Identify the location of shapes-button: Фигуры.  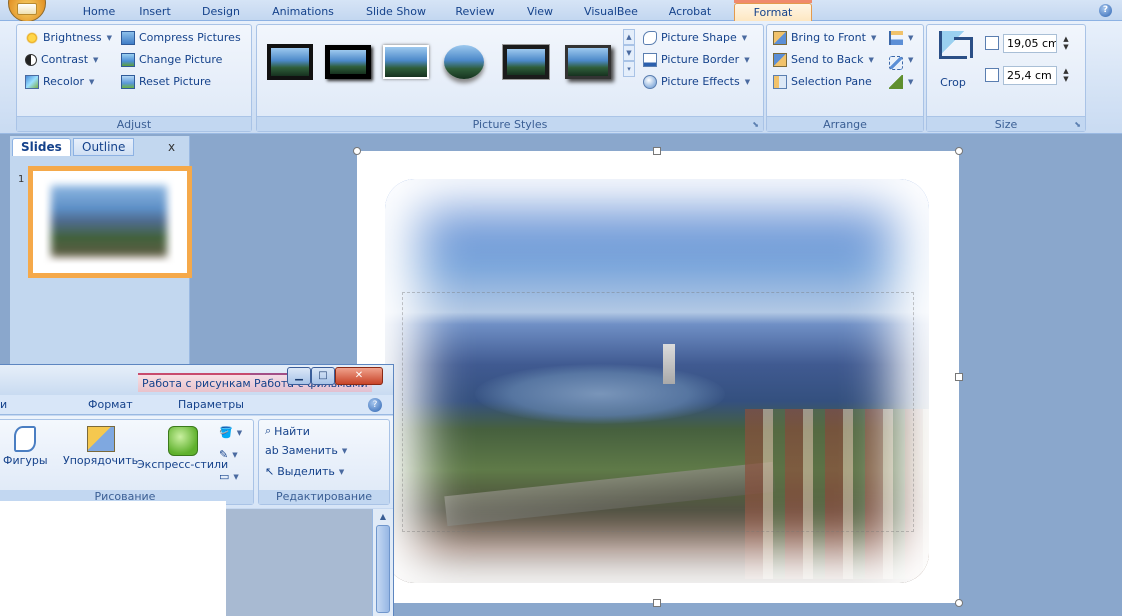
(25, 446).